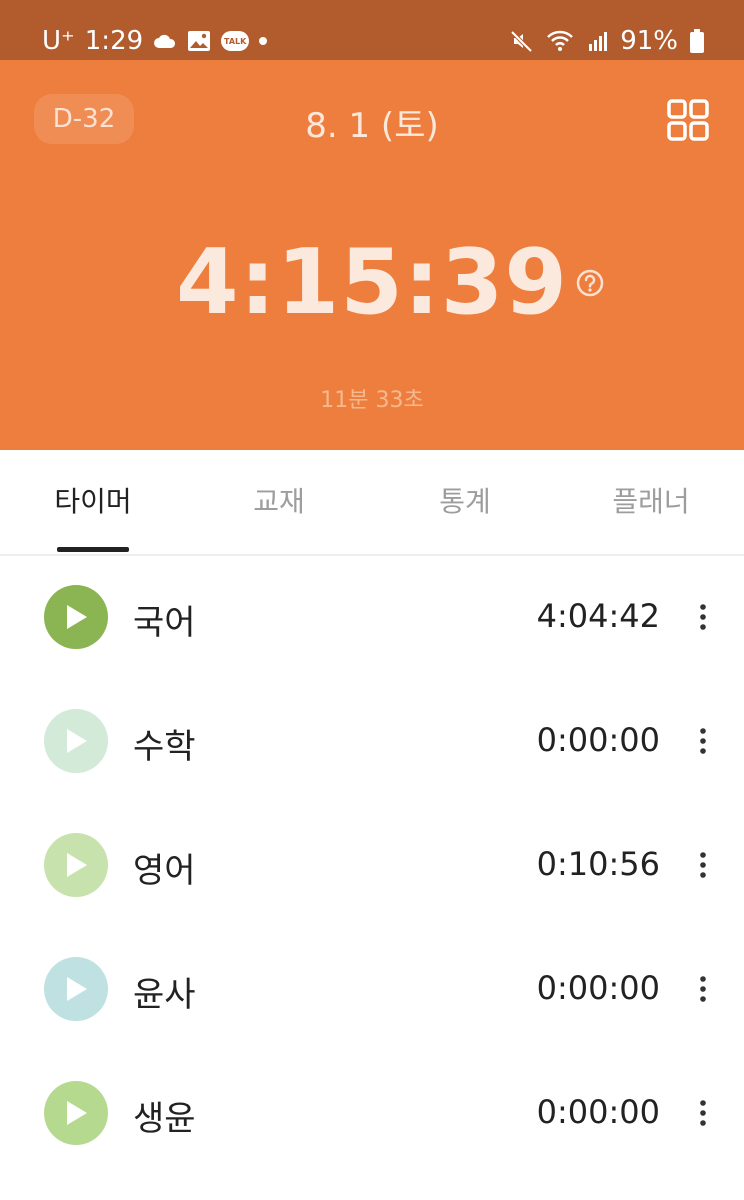 This screenshot has width=744, height=1200. I want to click on notification-dot-icon, so click(263, 41).